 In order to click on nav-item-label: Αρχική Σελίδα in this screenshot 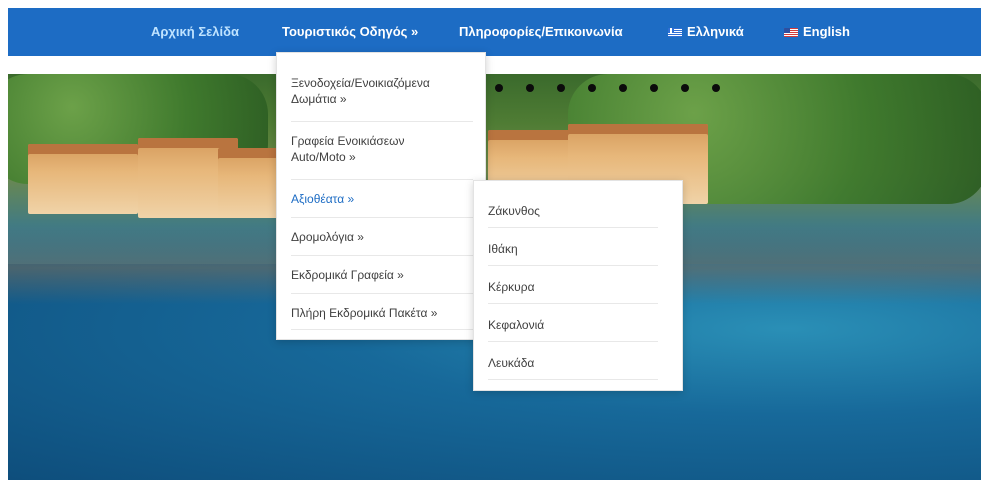, I will do `click(195, 31)`.